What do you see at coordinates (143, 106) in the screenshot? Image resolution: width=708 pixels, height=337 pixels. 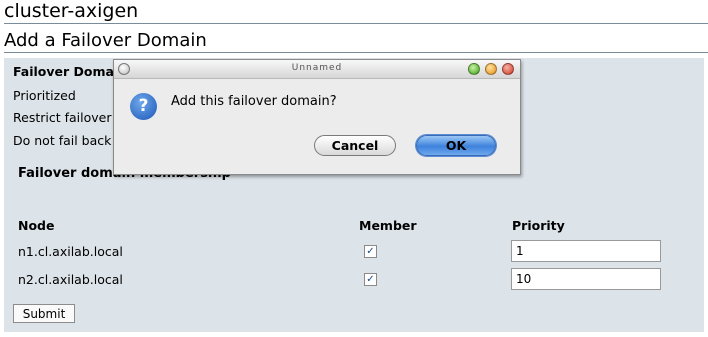 I see `question-icon: ?` at bounding box center [143, 106].